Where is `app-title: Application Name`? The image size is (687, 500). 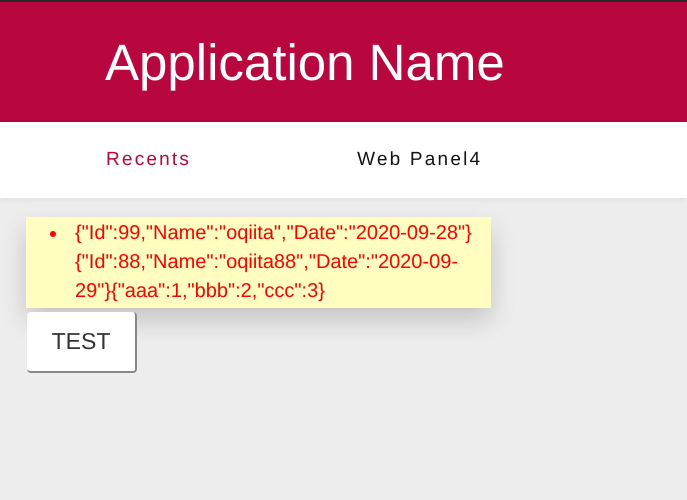 app-title: Application Name is located at coordinates (305, 62).